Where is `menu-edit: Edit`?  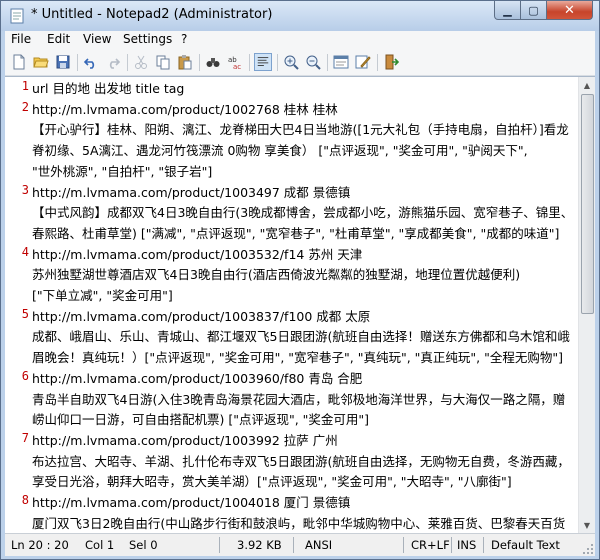
menu-edit: Edit is located at coordinates (58, 39).